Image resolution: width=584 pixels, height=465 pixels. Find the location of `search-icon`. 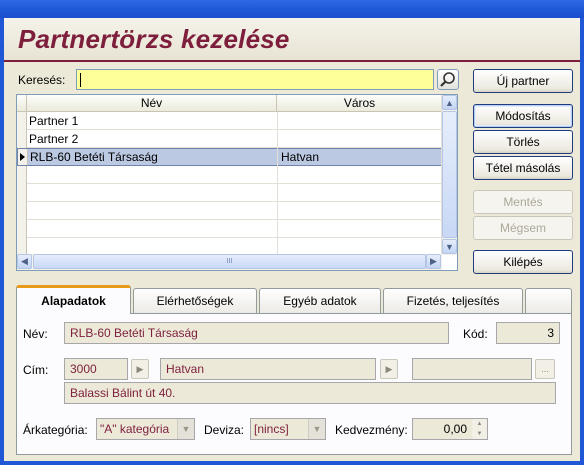

search-icon is located at coordinates (447, 79).